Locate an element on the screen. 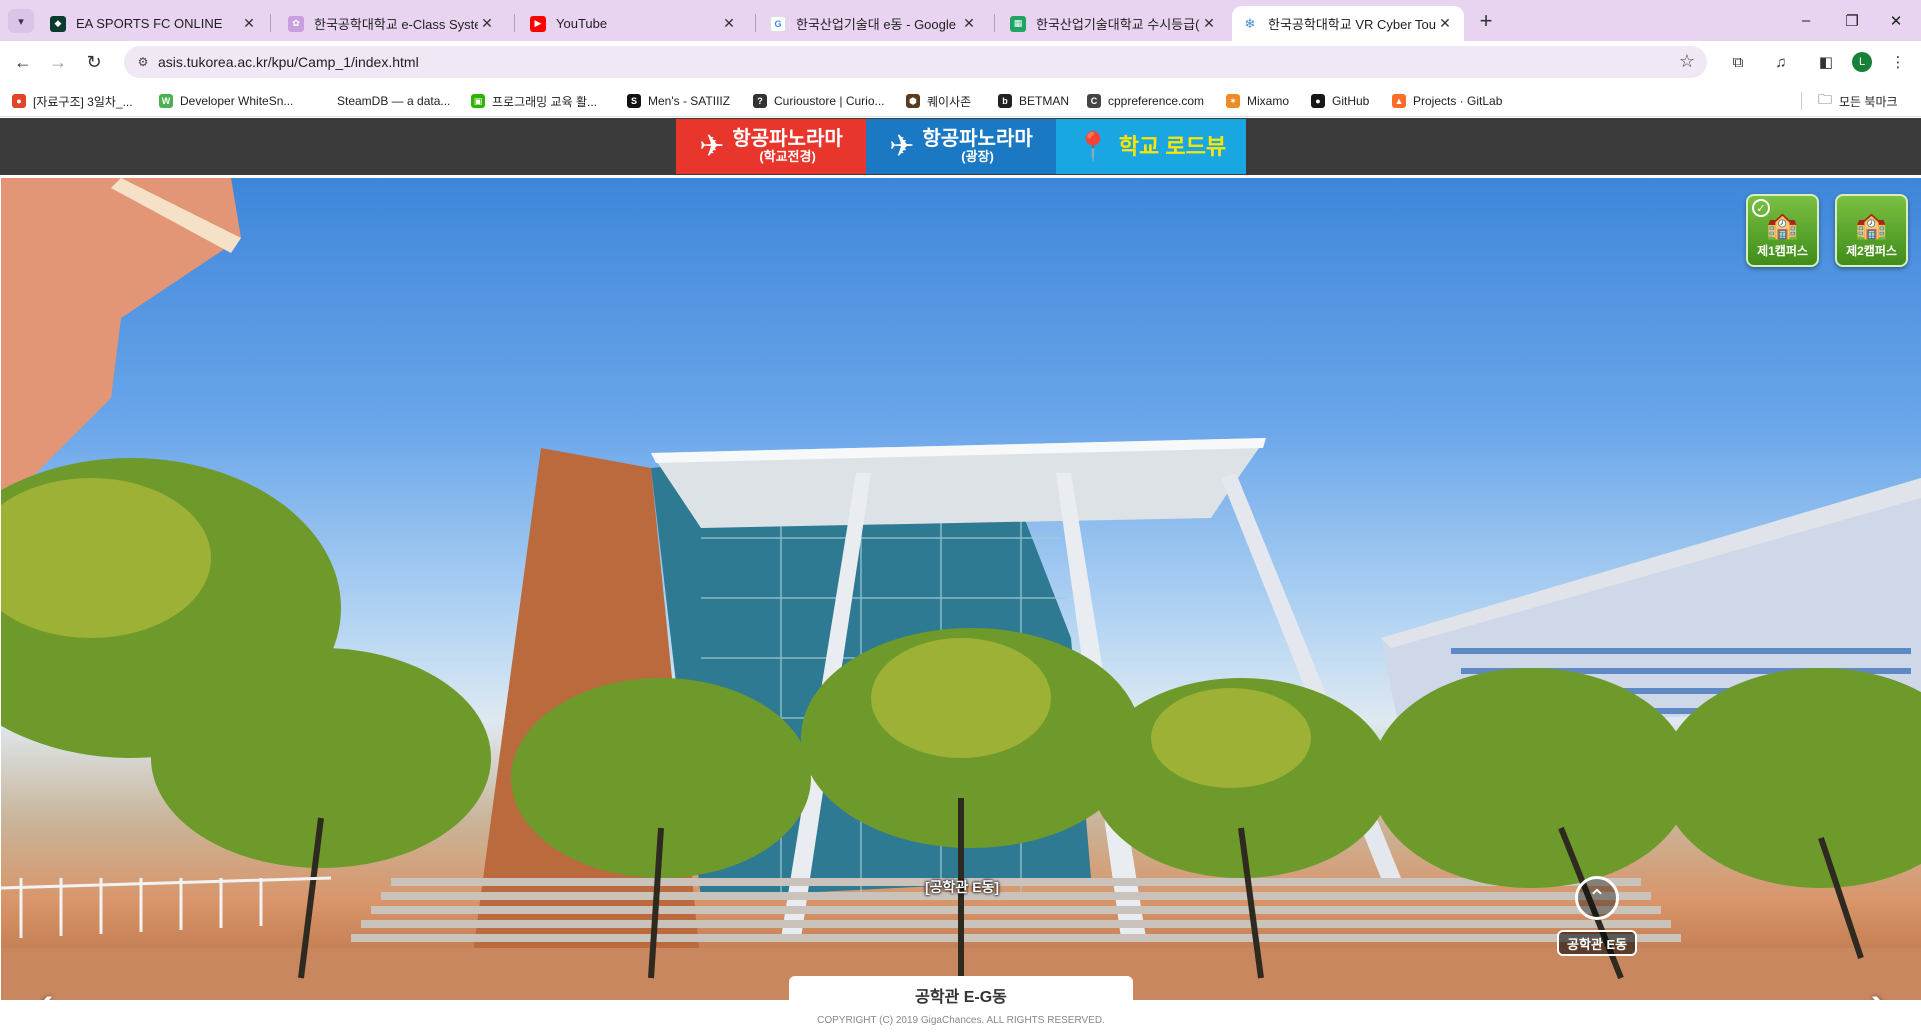 Image resolution: width=1921 pixels, height=1033 pixels. tab-title: 한국산업기술대 e동 - Google is located at coordinates (876, 24).